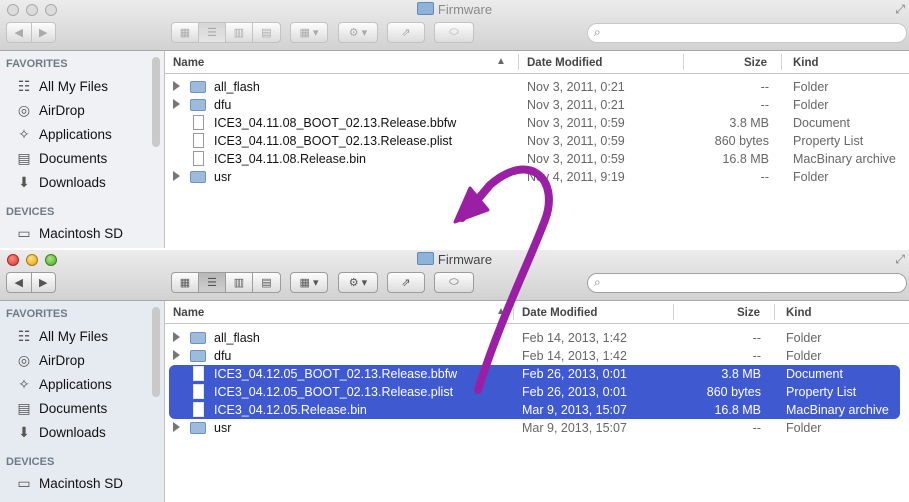 The height and width of the screenshot is (502, 909). I want to click on share-icon: ⇗, so click(406, 33).